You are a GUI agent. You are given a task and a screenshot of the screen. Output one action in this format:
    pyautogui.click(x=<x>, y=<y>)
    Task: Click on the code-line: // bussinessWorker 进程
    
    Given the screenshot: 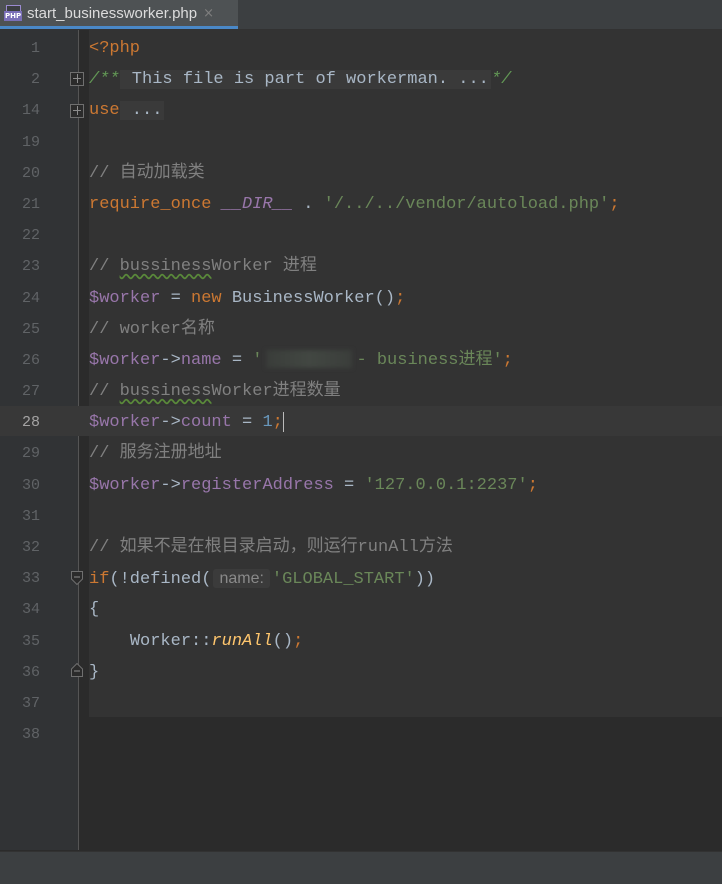 What is the action you would take?
    pyautogui.click(x=354, y=266)
    